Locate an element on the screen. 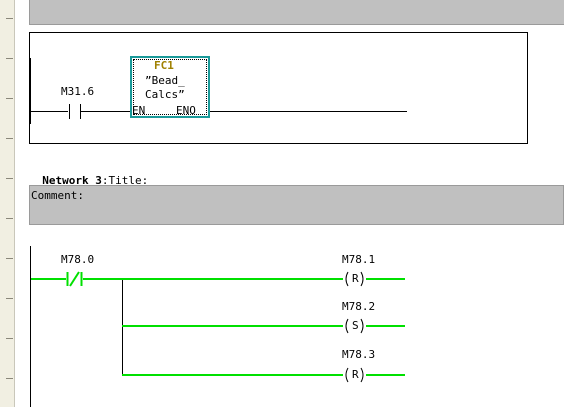 This screenshot has height=407, width=564. network-3-comment-label: Comment: is located at coordinates (57, 195).